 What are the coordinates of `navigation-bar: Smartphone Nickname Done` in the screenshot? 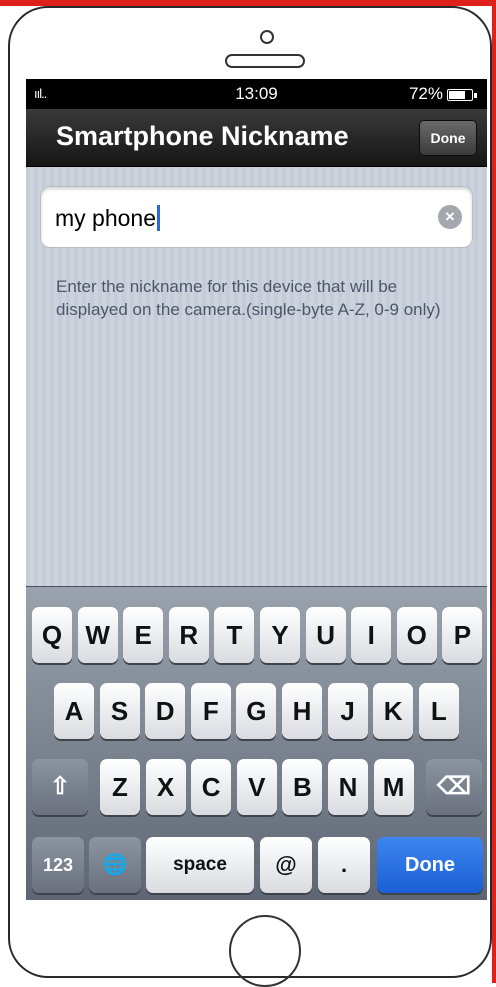 It's located at (256, 138).